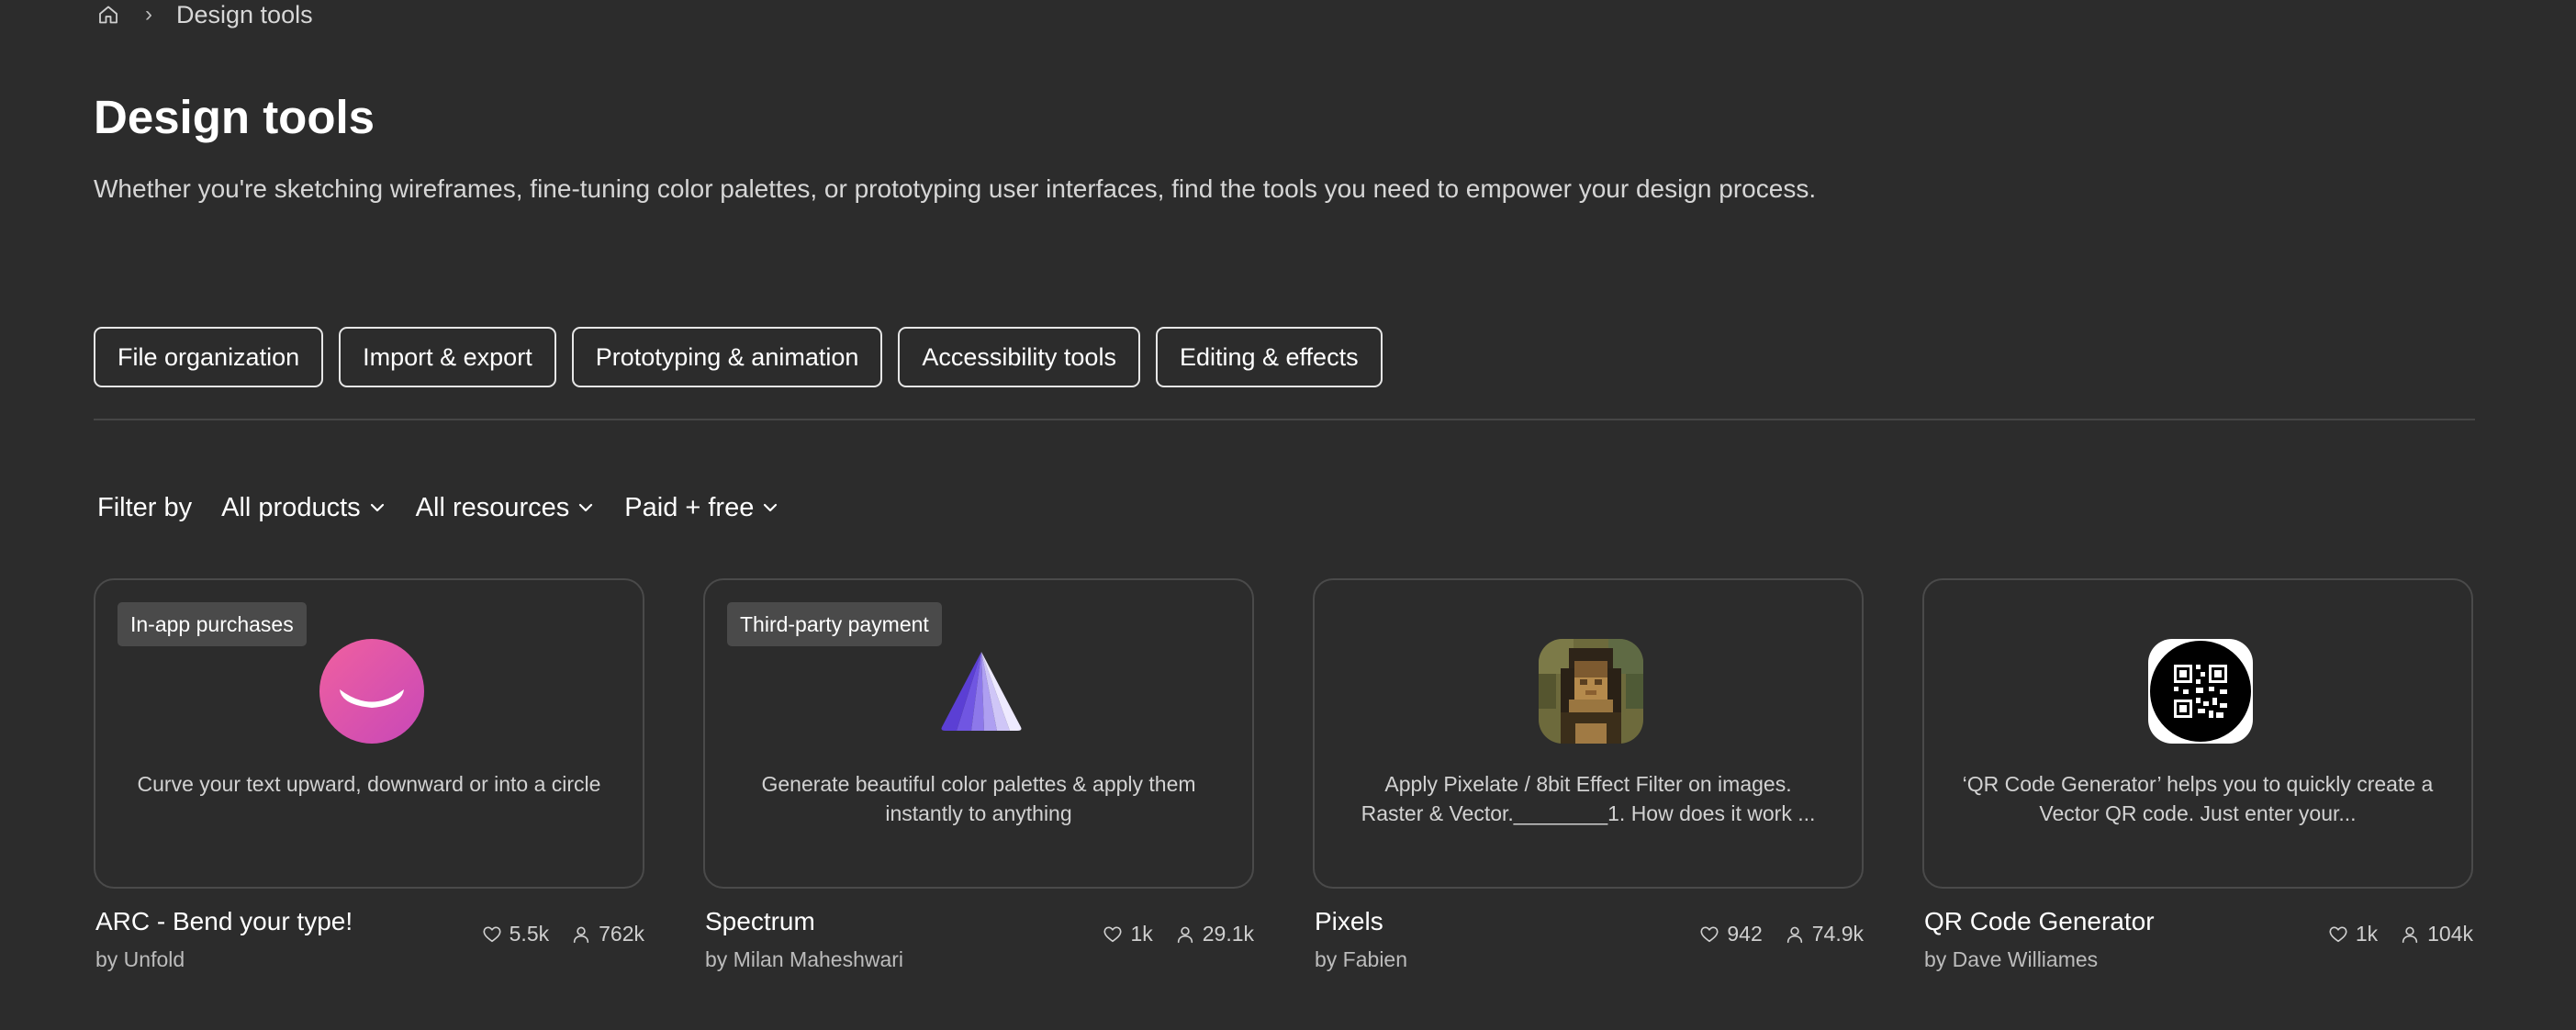 Image resolution: width=2576 pixels, height=1030 pixels. I want to click on card-author: by Fabien, so click(1361, 959).